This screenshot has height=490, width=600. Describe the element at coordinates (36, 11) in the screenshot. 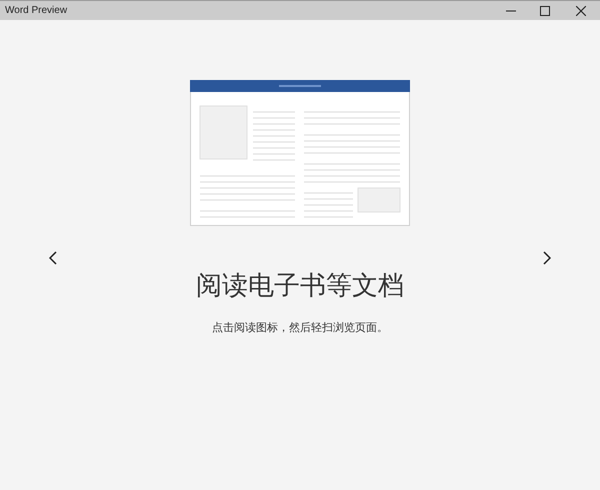

I see `window-title: Word Preview` at that location.